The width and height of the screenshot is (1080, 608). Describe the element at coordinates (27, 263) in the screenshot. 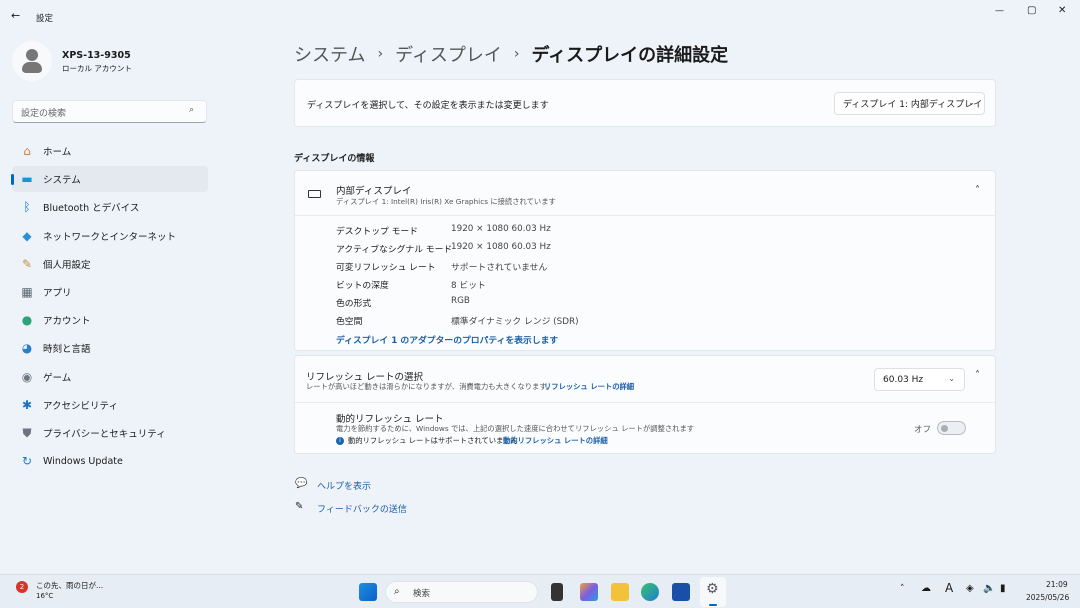

I see `brush-icon: ✎` at that location.